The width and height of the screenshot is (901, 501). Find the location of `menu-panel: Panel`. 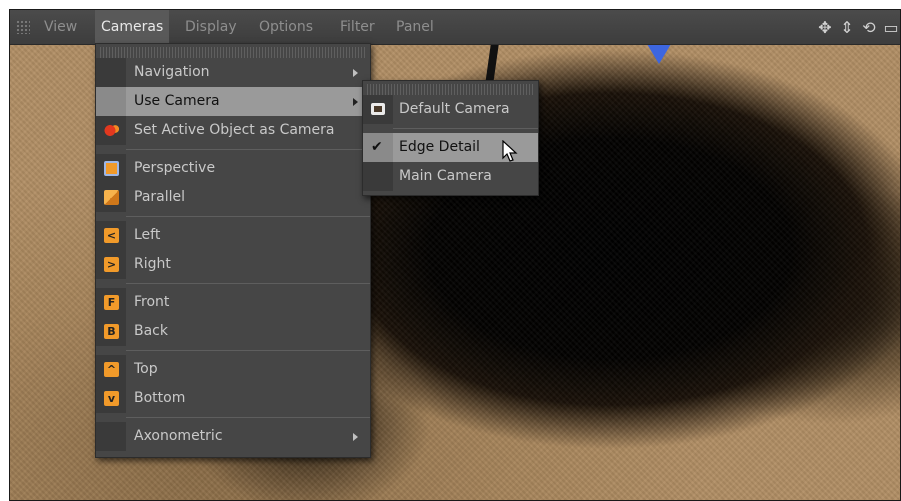

menu-panel: Panel is located at coordinates (415, 27).